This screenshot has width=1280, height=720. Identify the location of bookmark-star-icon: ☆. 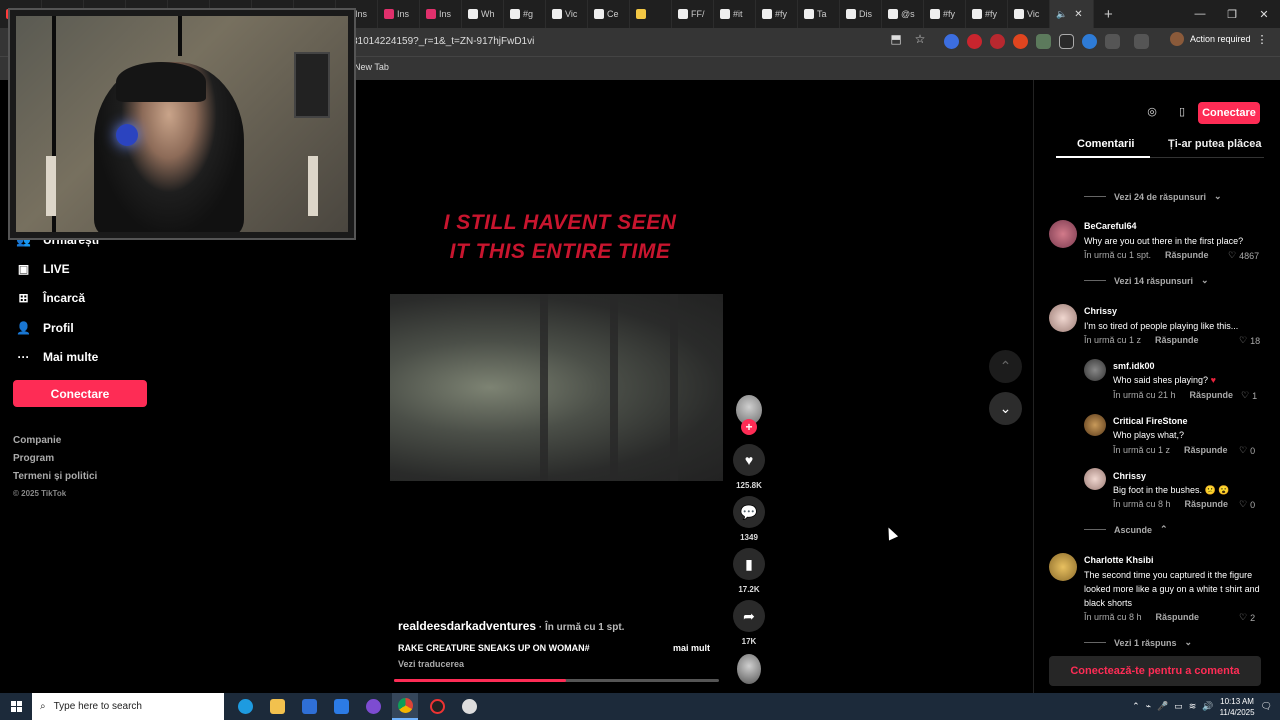
(920, 39).